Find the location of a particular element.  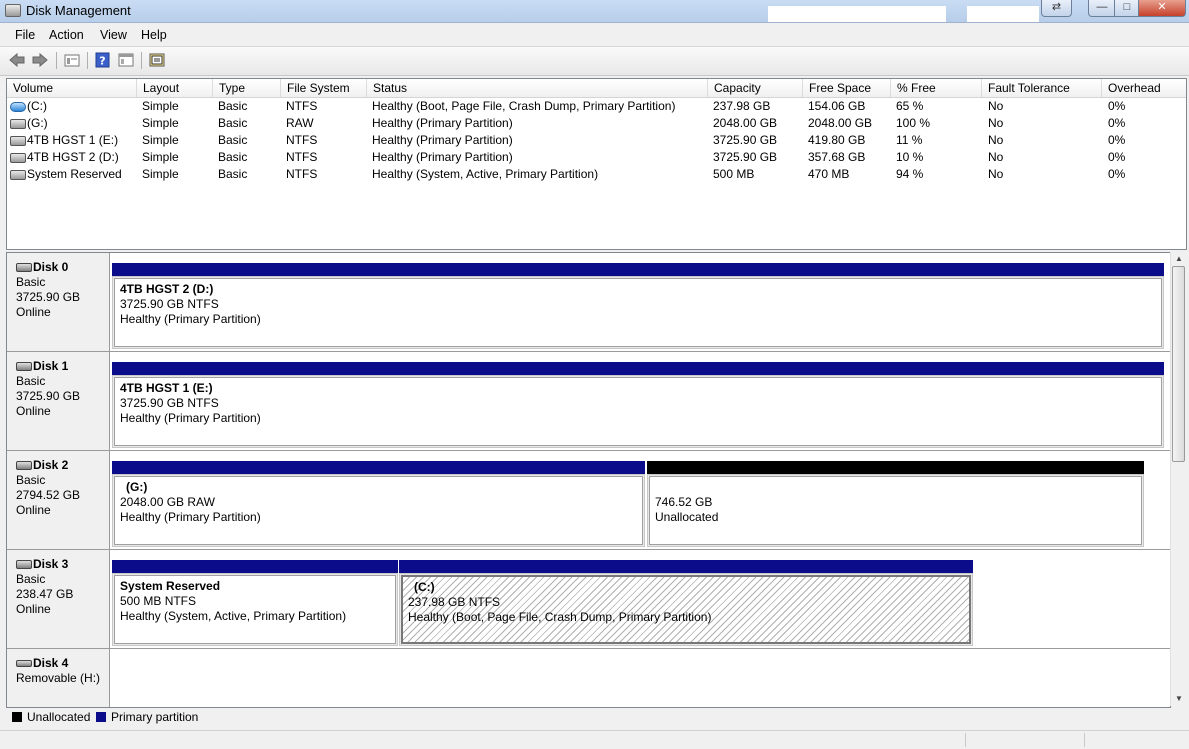

disk-info: Disk 0 Basic 3725.90 GB Online is located at coordinates (58, 302).